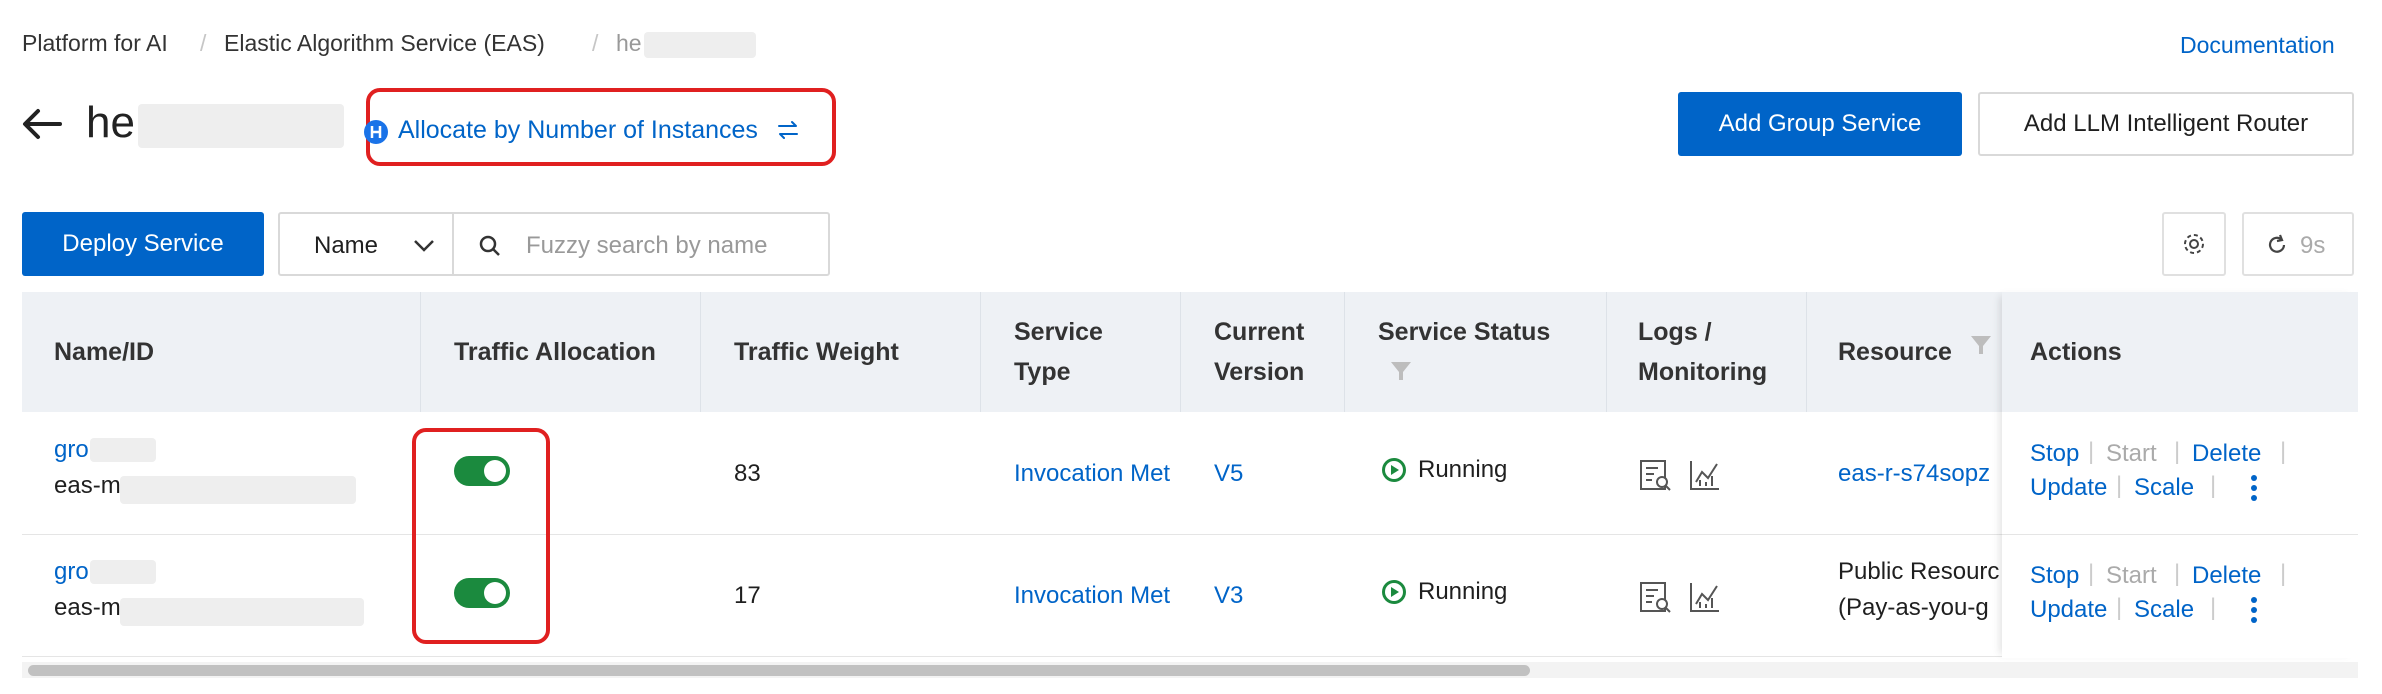  Describe the element at coordinates (2180, 352) in the screenshot. I see `actions-header: Actions` at that location.